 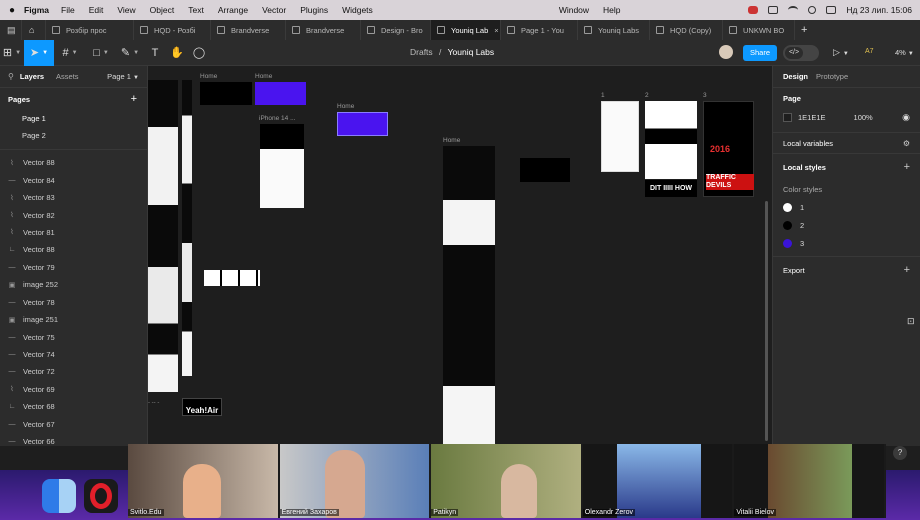 What do you see at coordinates (846, 207) in the screenshot?
I see `color-style-item: 1` at bounding box center [846, 207].